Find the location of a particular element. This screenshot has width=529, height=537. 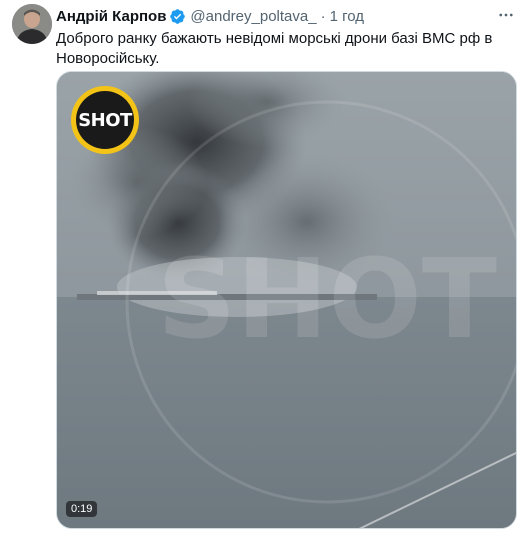

display-name: Андрій Карпов is located at coordinates (111, 16).